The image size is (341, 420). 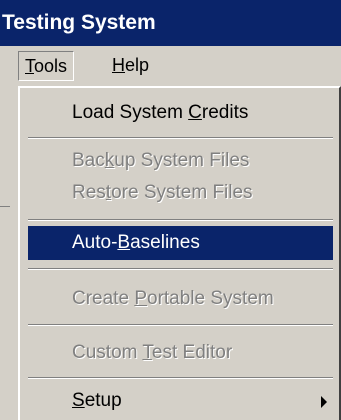 I want to click on menu-item-accel: P, so click(x=140, y=298).